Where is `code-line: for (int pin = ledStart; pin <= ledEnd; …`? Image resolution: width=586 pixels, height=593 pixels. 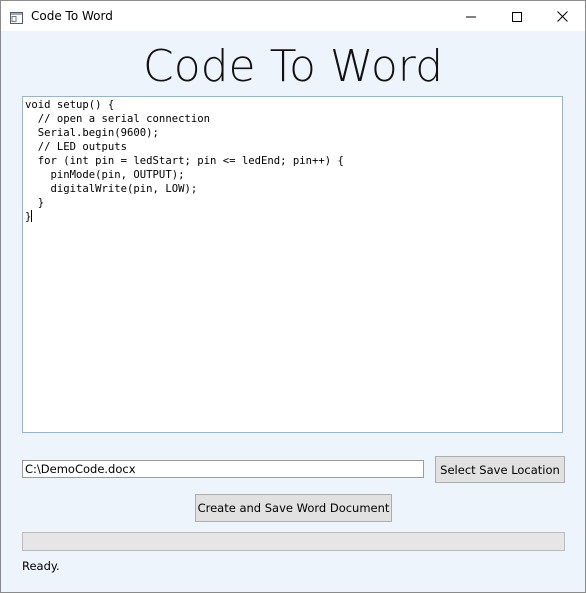
code-line: for (int pin = ledStart; pin <= ledEnd; … is located at coordinates (184, 161).